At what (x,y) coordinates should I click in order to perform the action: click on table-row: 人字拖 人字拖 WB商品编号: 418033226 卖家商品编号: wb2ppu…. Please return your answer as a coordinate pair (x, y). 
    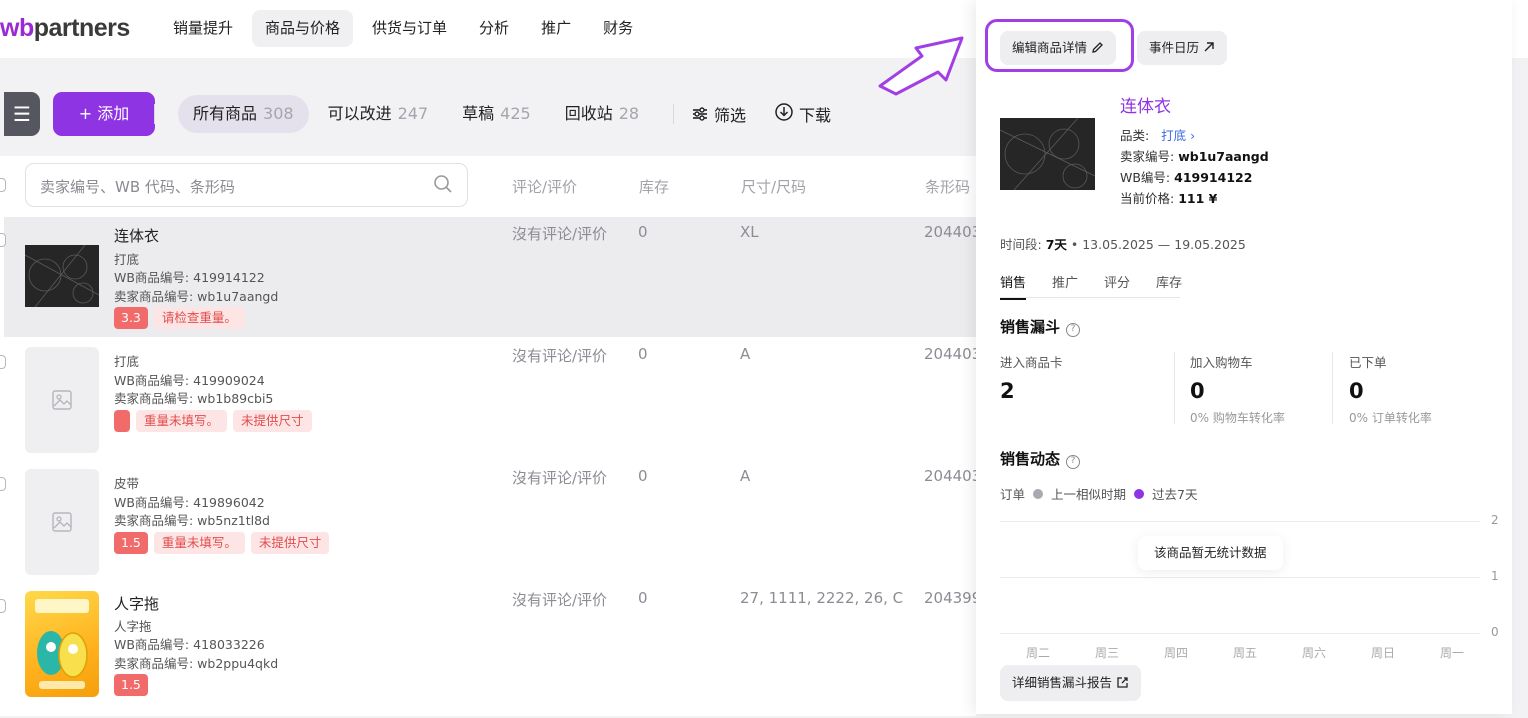
    Looking at the image, I should click on (490, 648).